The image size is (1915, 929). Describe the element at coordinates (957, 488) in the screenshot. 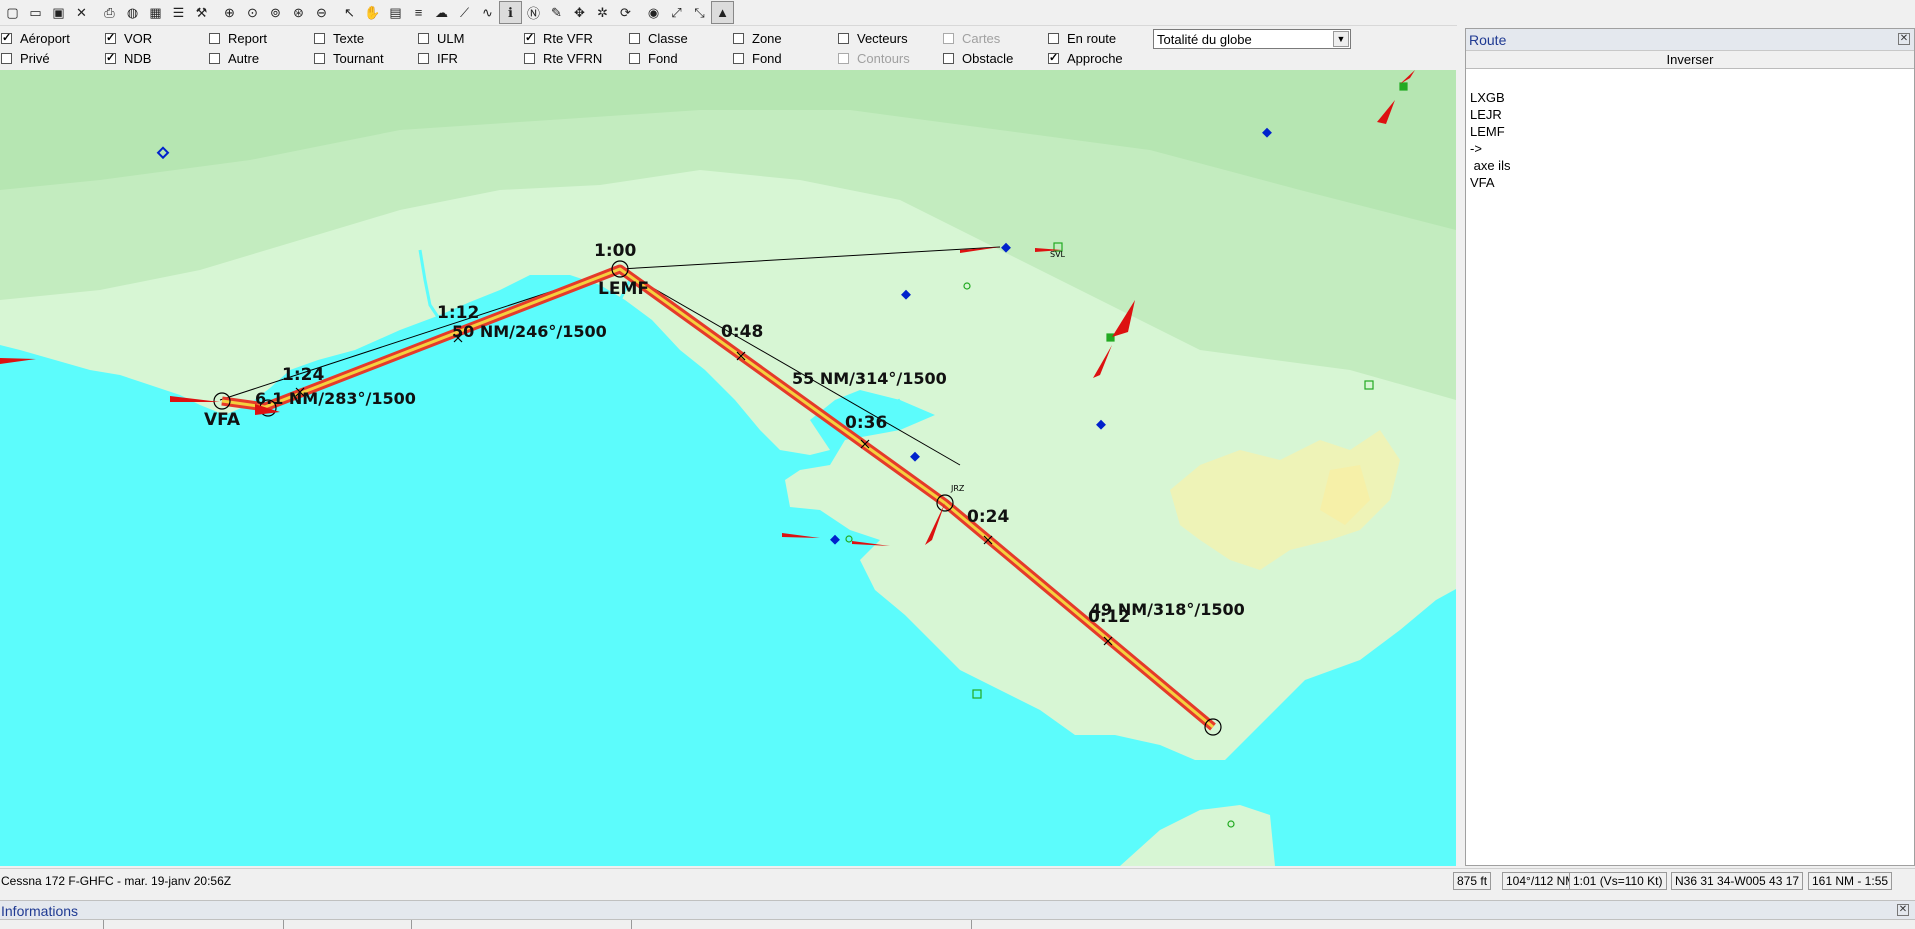

I see `navaid-label: JRZ` at that location.